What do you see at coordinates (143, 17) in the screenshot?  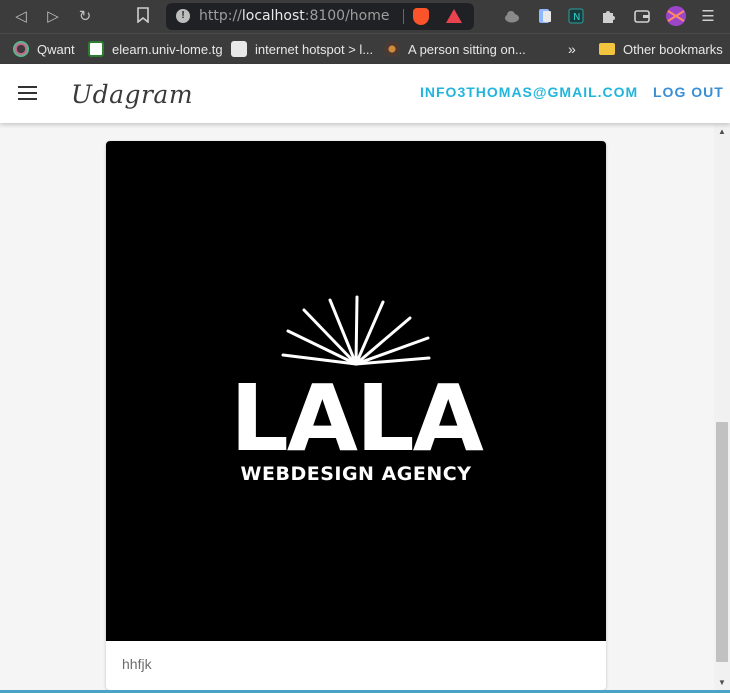 I see `bookmark-icon` at bounding box center [143, 17].